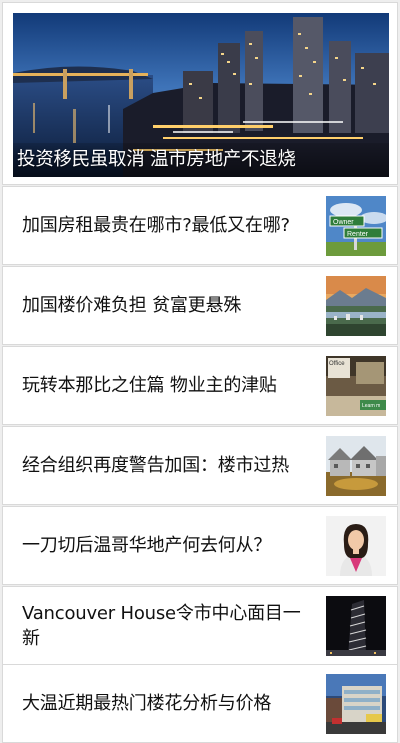  I want to click on article-list-item: 大温近期最热门楼花分析与价格, so click(200, 703).